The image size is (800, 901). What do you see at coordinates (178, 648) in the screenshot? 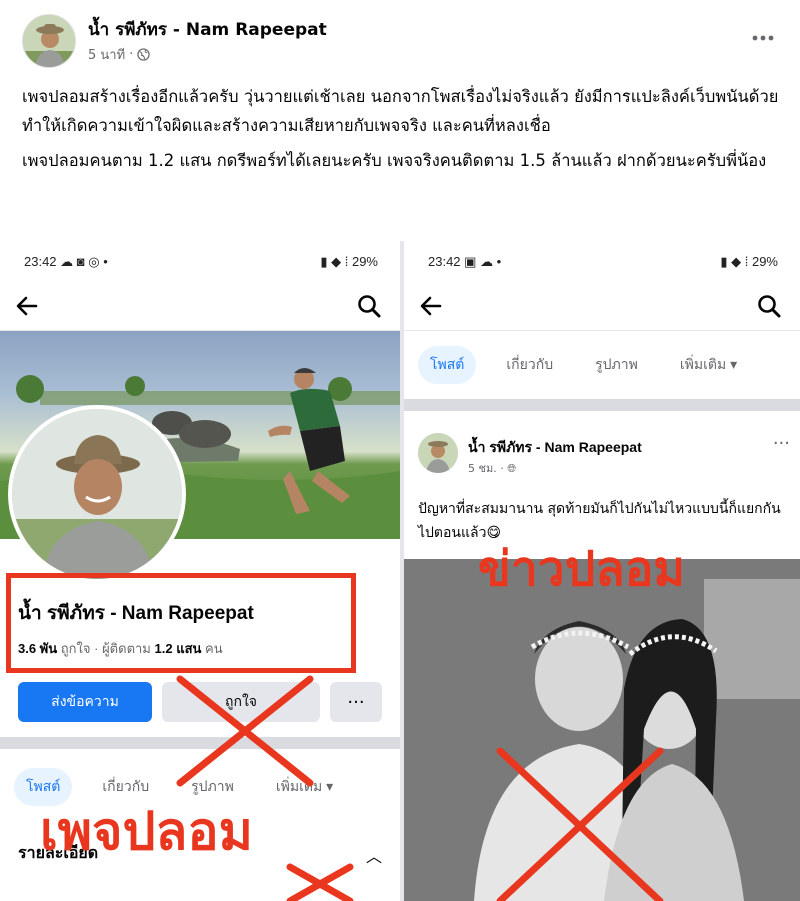
I see `followers-count: 1.2 แสน` at bounding box center [178, 648].